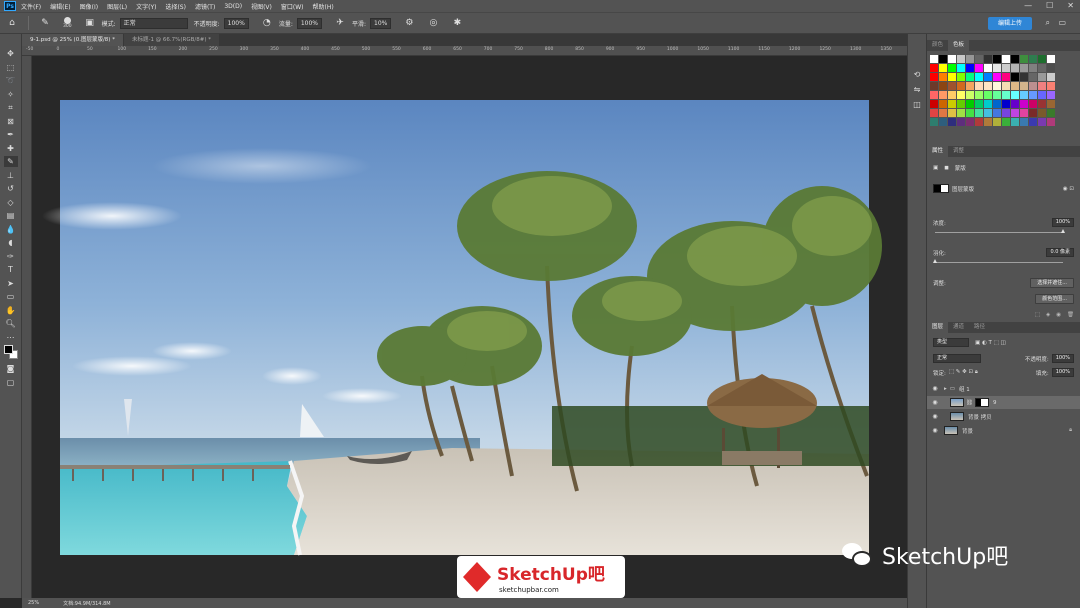 The image size is (1080, 608). I want to click on tab-swatches: 色板, so click(959, 45).